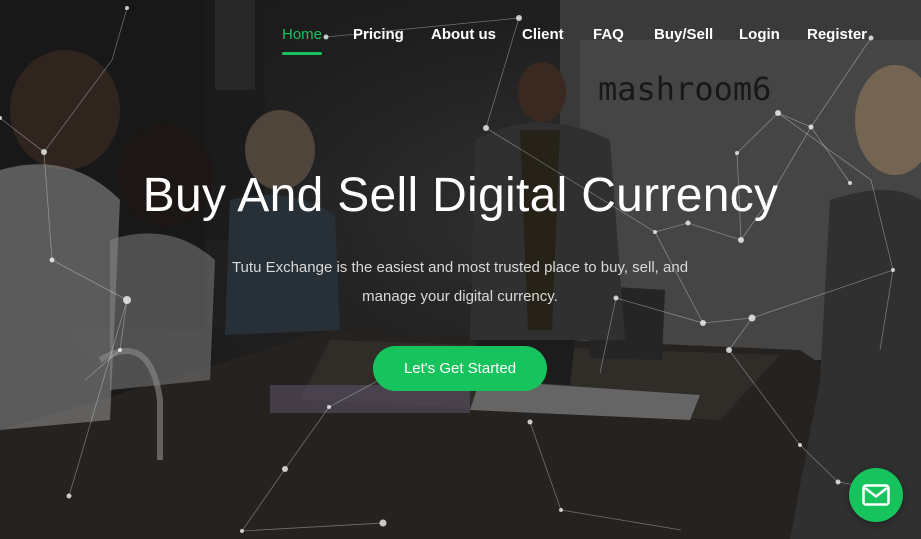  What do you see at coordinates (759, 34) in the screenshot?
I see `nav-item-login: Login` at bounding box center [759, 34].